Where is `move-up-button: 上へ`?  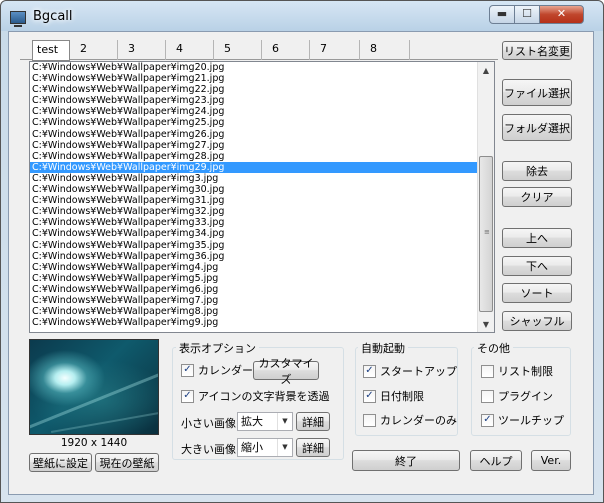 move-up-button: 上へ is located at coordinates (537, 238).